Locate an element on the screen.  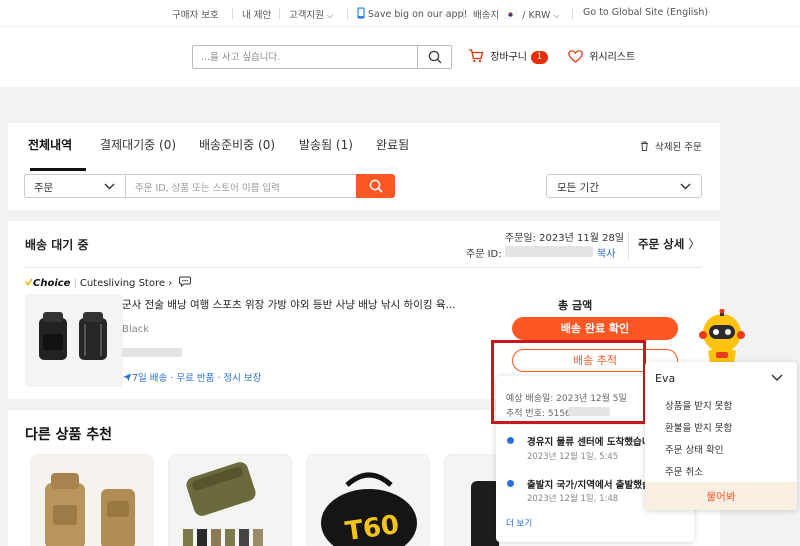
product-variant: Black is located at coordinates (136, 329).